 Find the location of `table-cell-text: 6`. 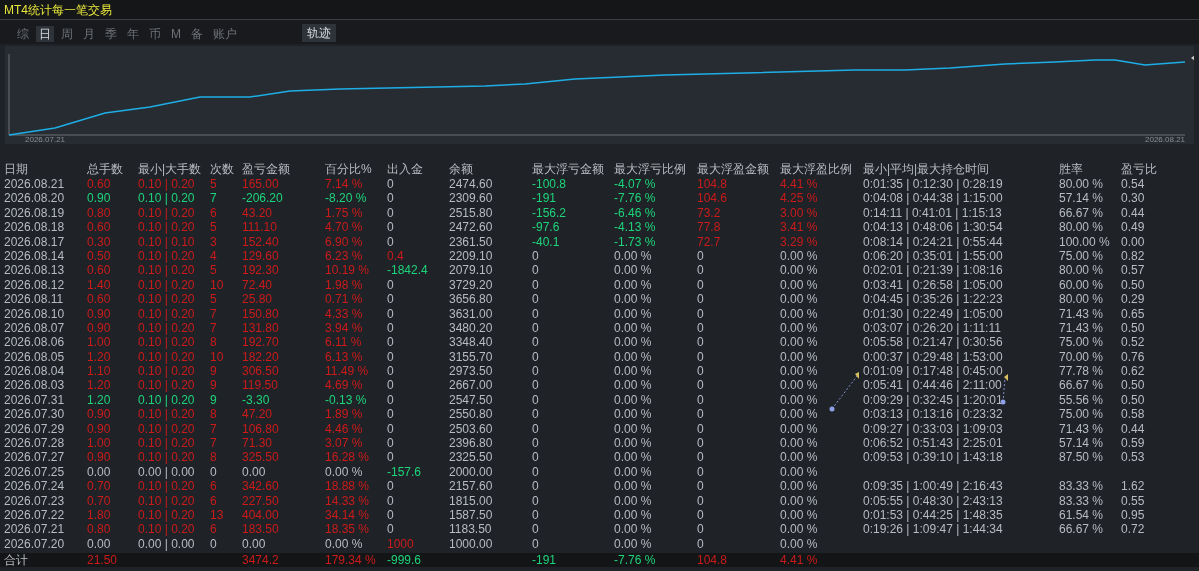

table-cell-text: 6 is located at coordinates (214, 529).